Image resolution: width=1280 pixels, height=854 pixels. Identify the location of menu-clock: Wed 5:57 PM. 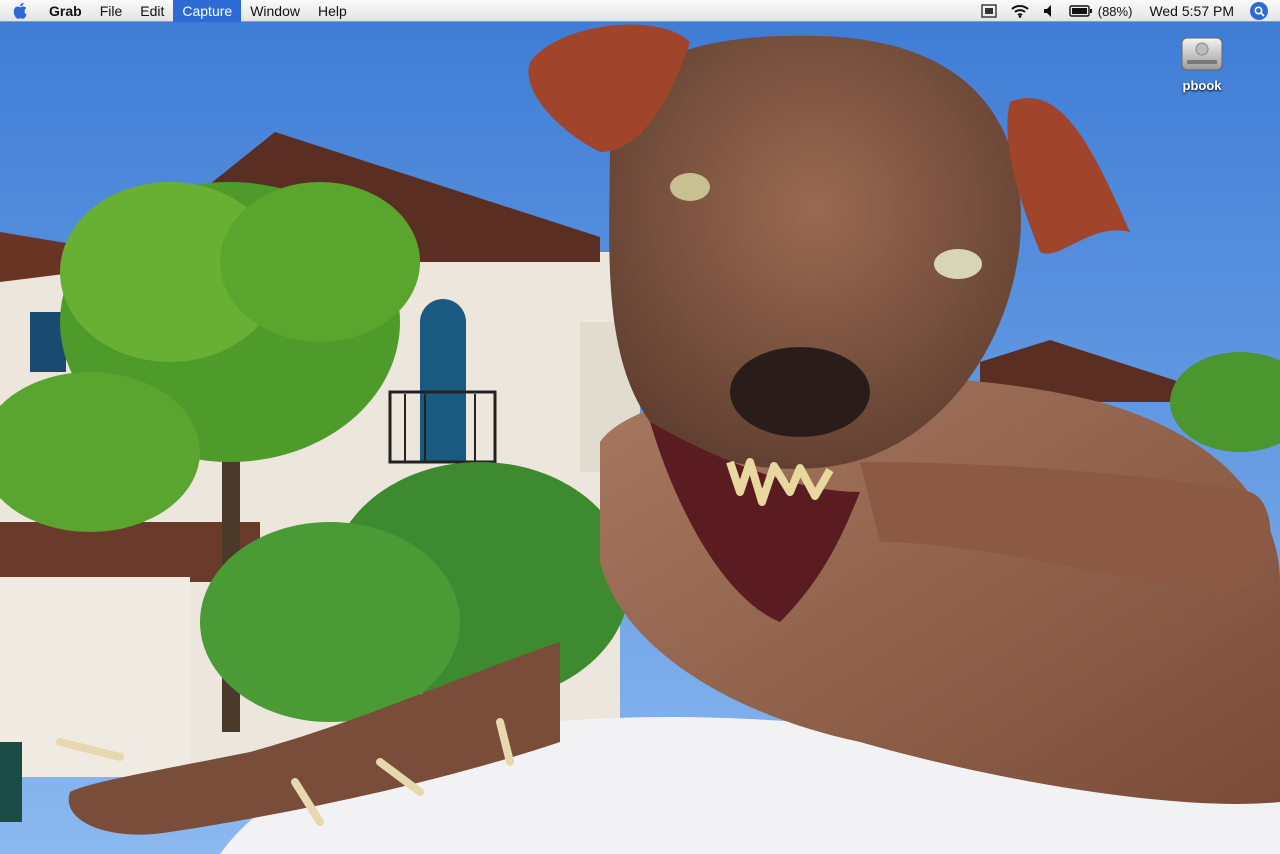
(1191, 11).